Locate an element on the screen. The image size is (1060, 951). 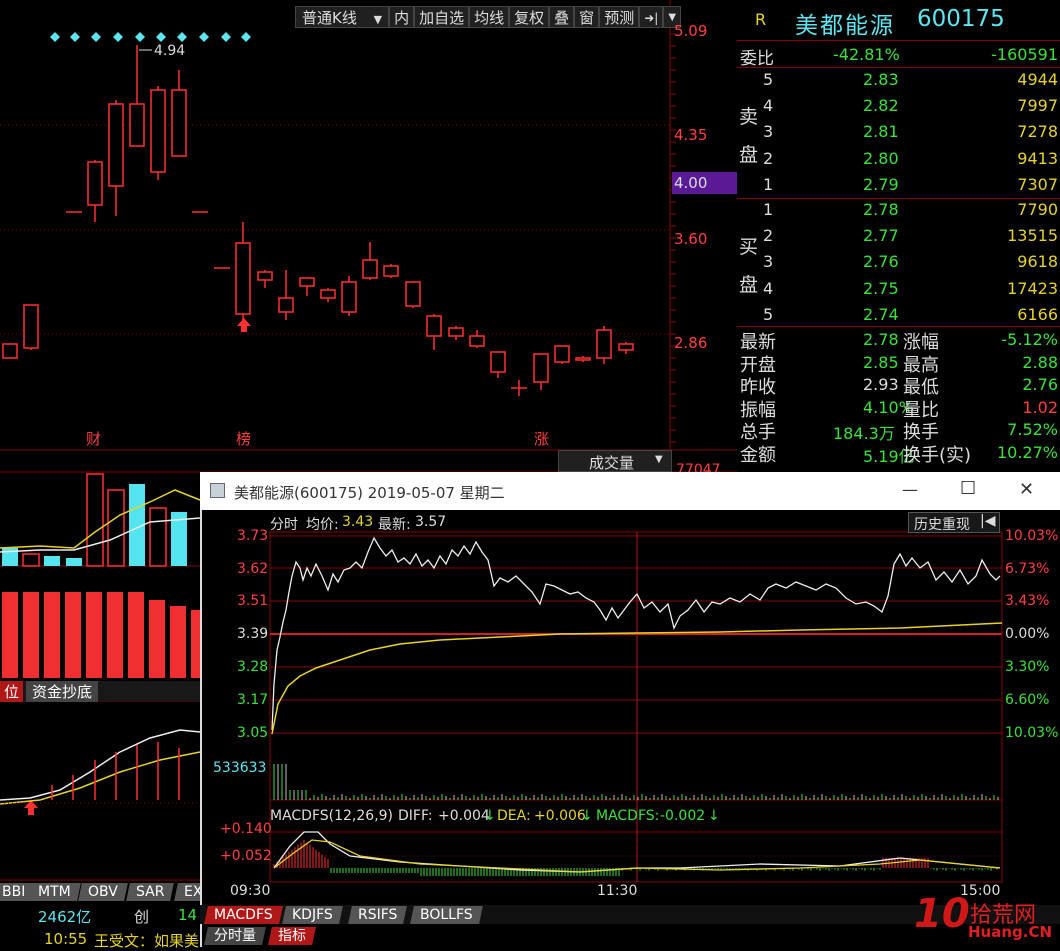
order-price: 2.79 is located at coordinates (881, 184).